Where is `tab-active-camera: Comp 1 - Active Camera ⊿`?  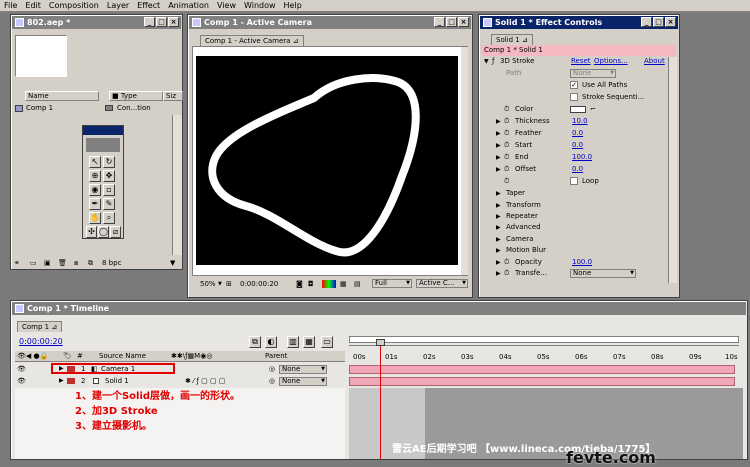
tab-active-camera: Comp 1 - Active Camera ⊿ is located at coordinates (252, 40).